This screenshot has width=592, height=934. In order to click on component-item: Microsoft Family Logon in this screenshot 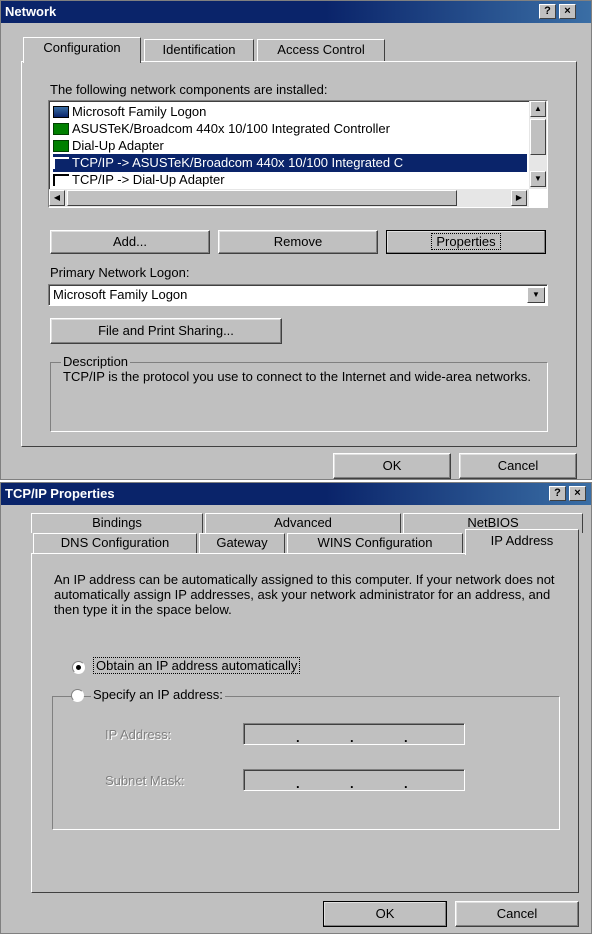, I will do `click(290, 112)`.